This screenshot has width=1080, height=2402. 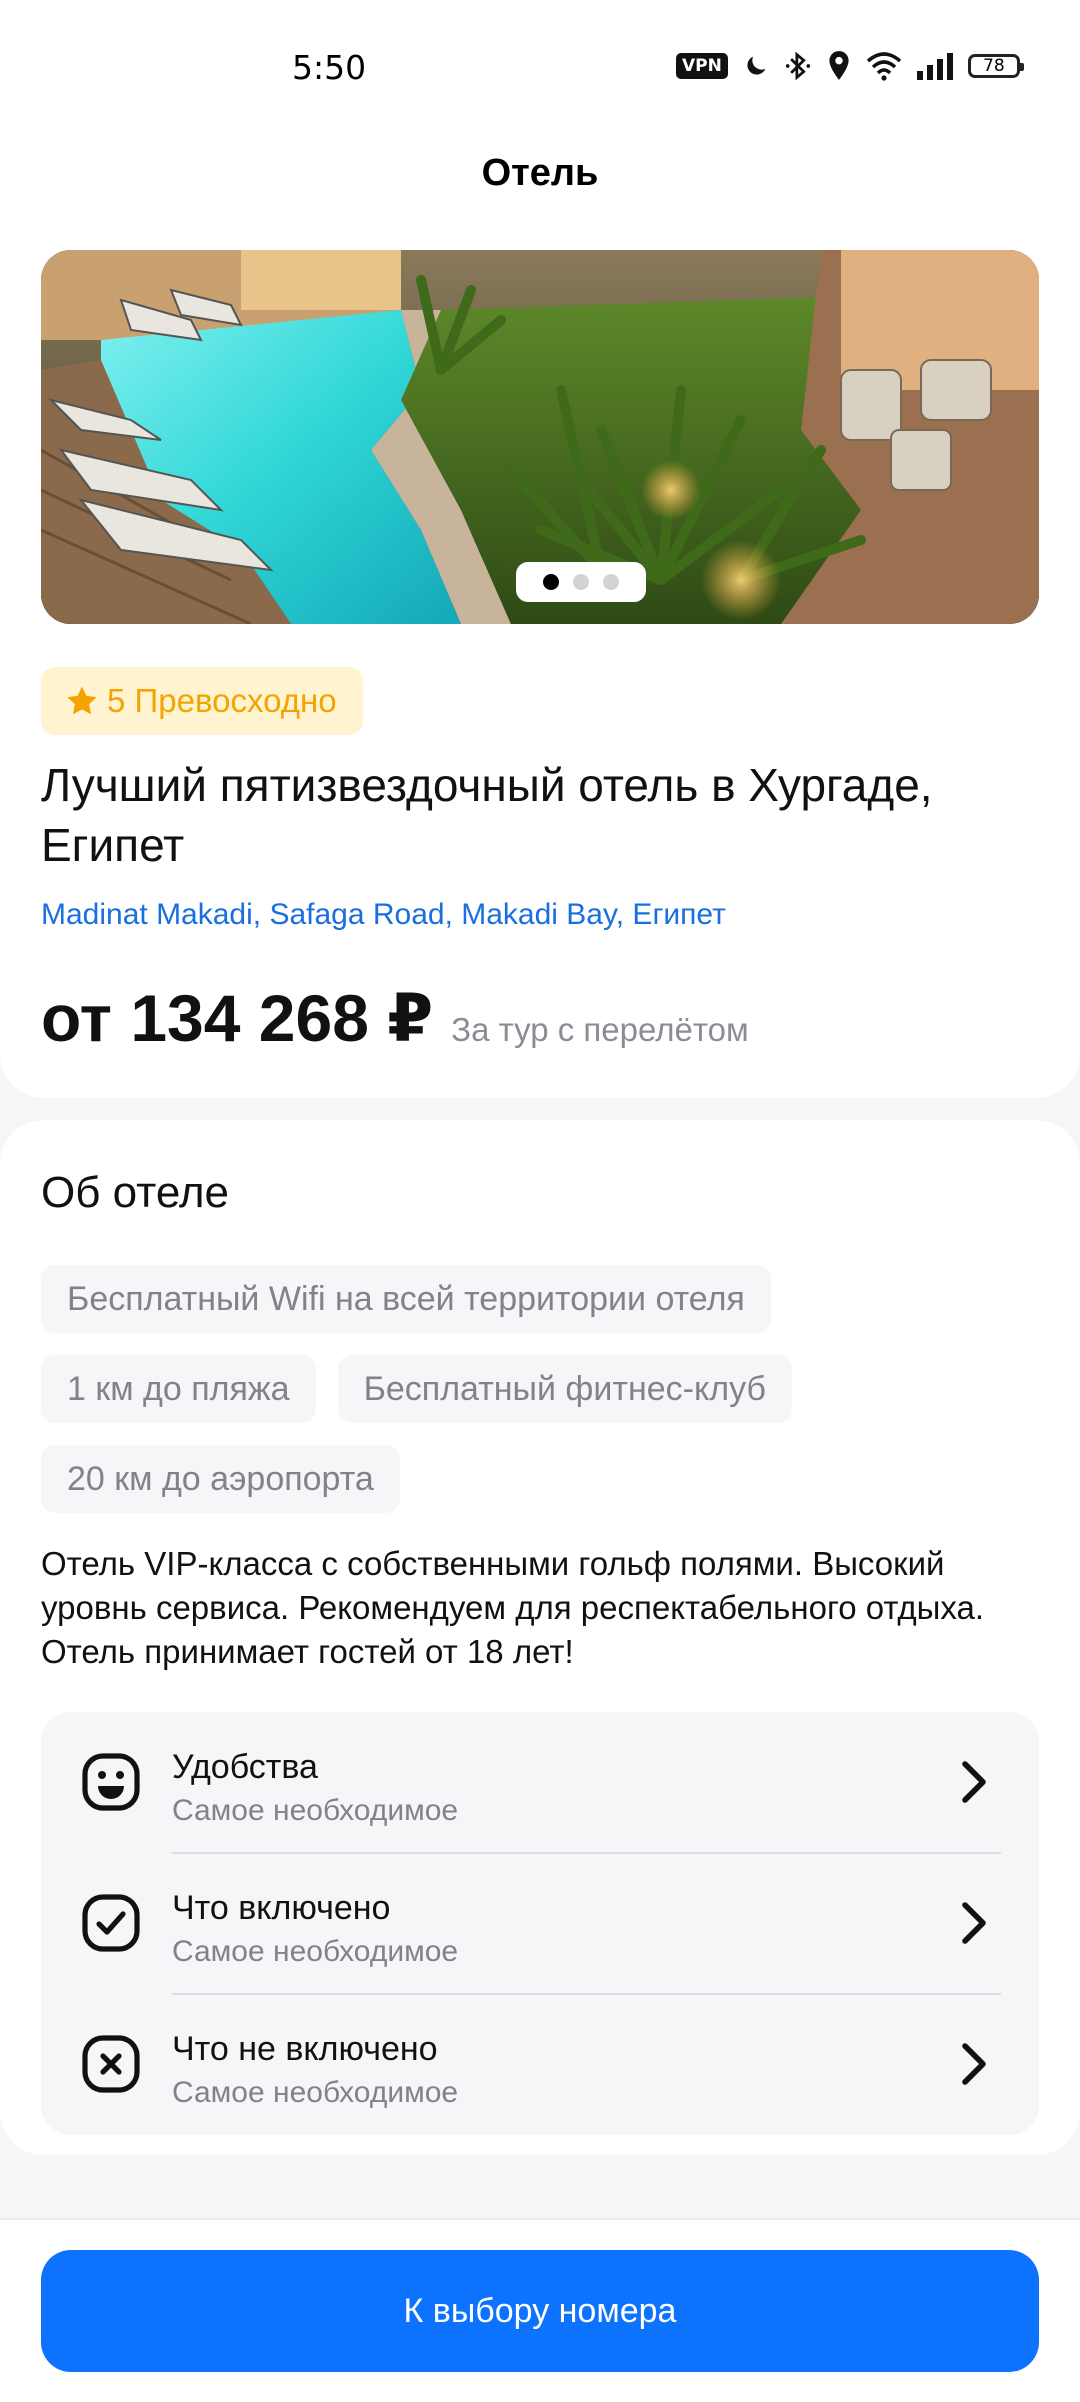 I want to click on choose-room-button: К выбору номера, so click(x=540, y=2311).